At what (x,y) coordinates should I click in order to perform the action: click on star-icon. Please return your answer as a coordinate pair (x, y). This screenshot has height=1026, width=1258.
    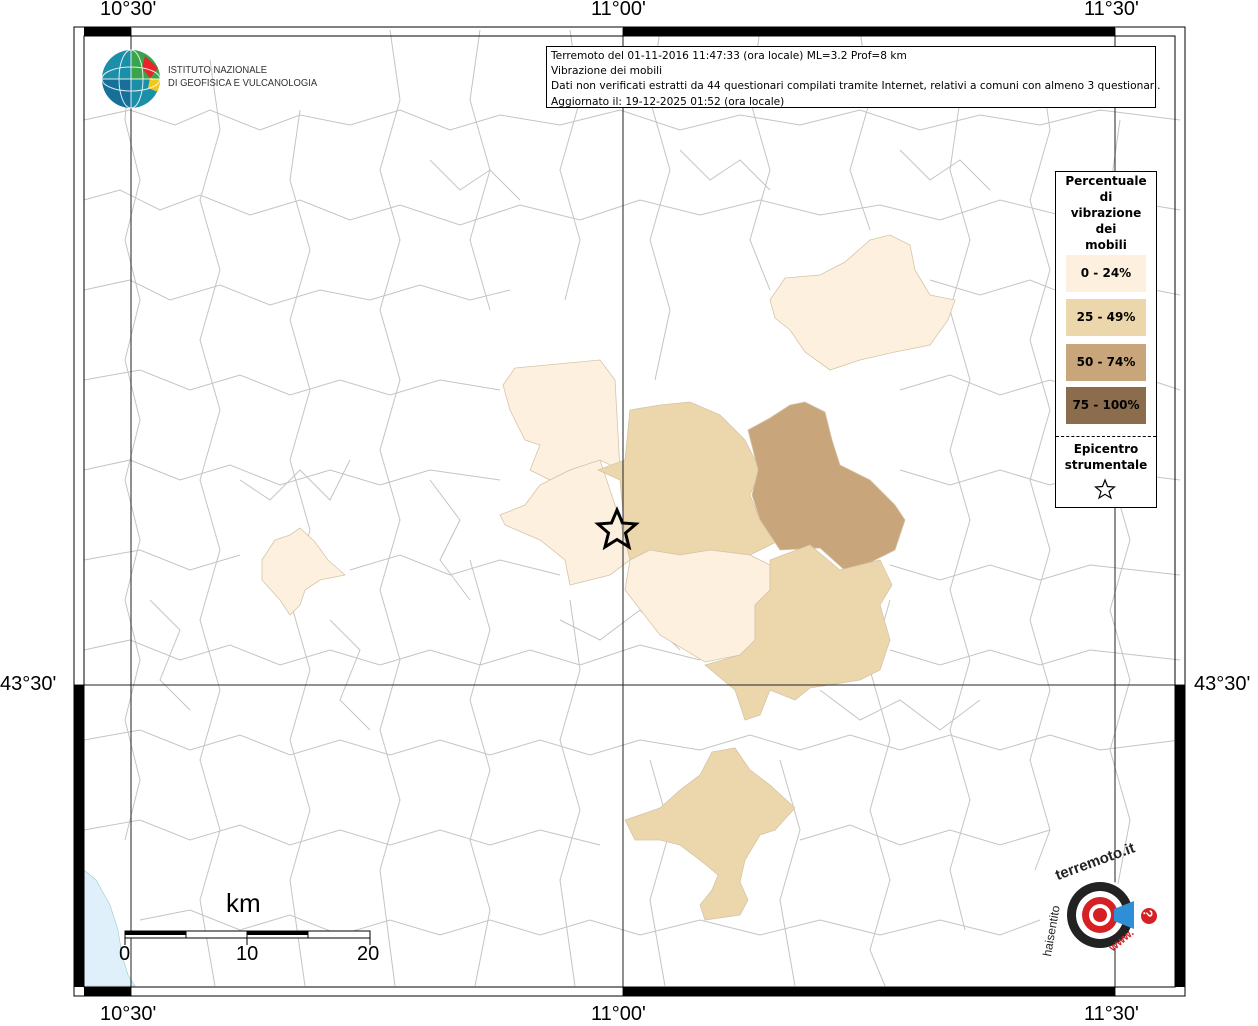
    Looking at the image, I should click on (1105, 489).